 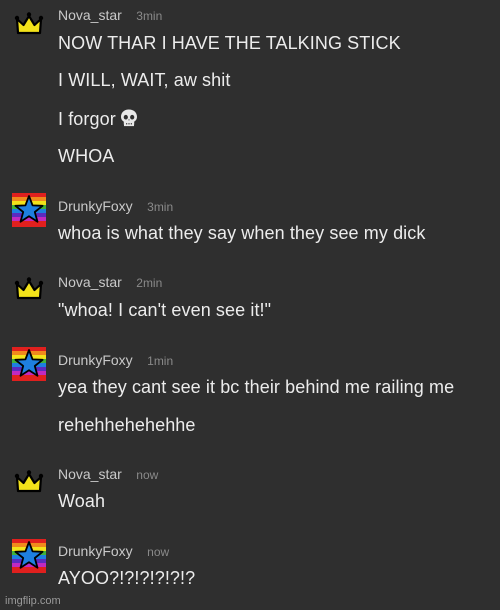 I want to click on message-header: DrunkyFoxy 3min, so click(x=115, y=207).